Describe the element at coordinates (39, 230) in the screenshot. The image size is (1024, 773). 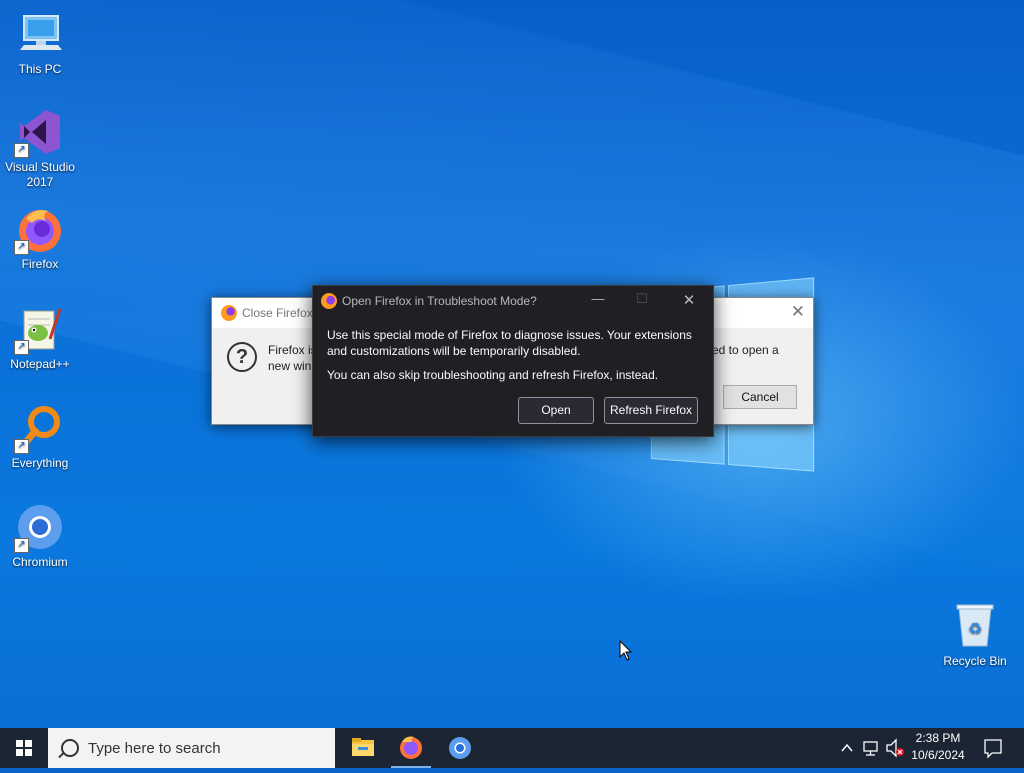
I see `firefox-icon: ↗` at that location.